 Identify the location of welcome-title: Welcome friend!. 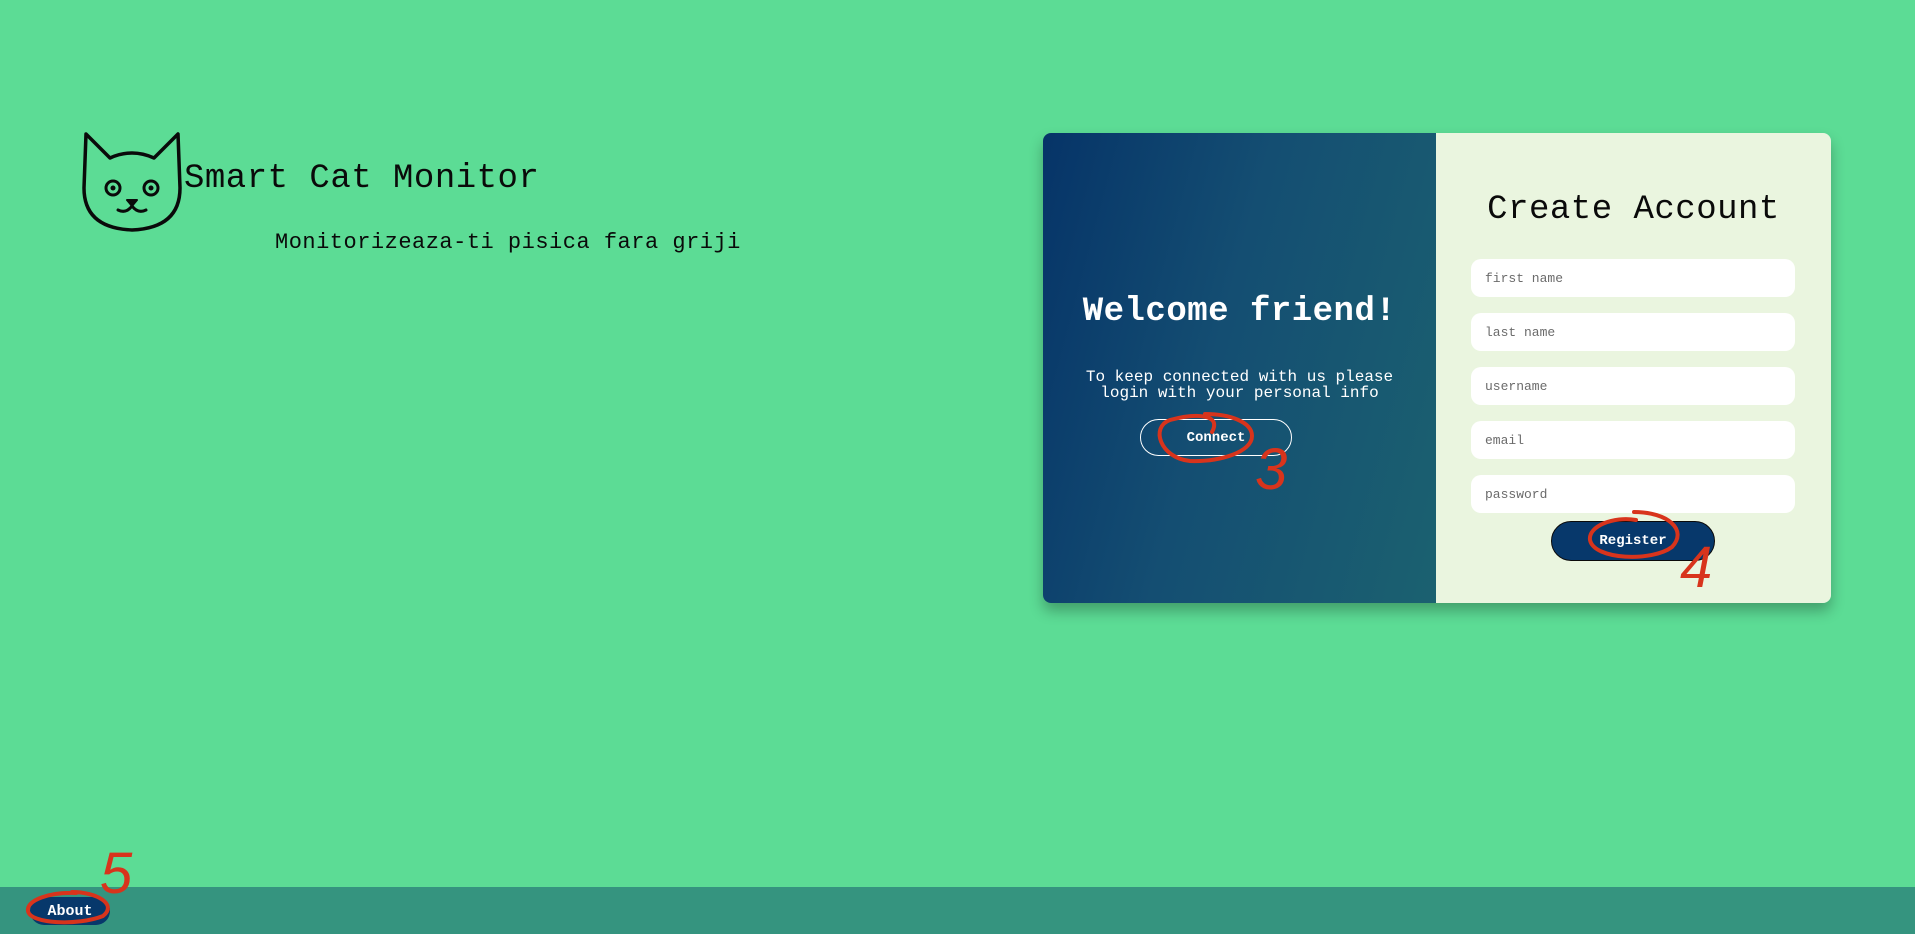
(1239, 312).